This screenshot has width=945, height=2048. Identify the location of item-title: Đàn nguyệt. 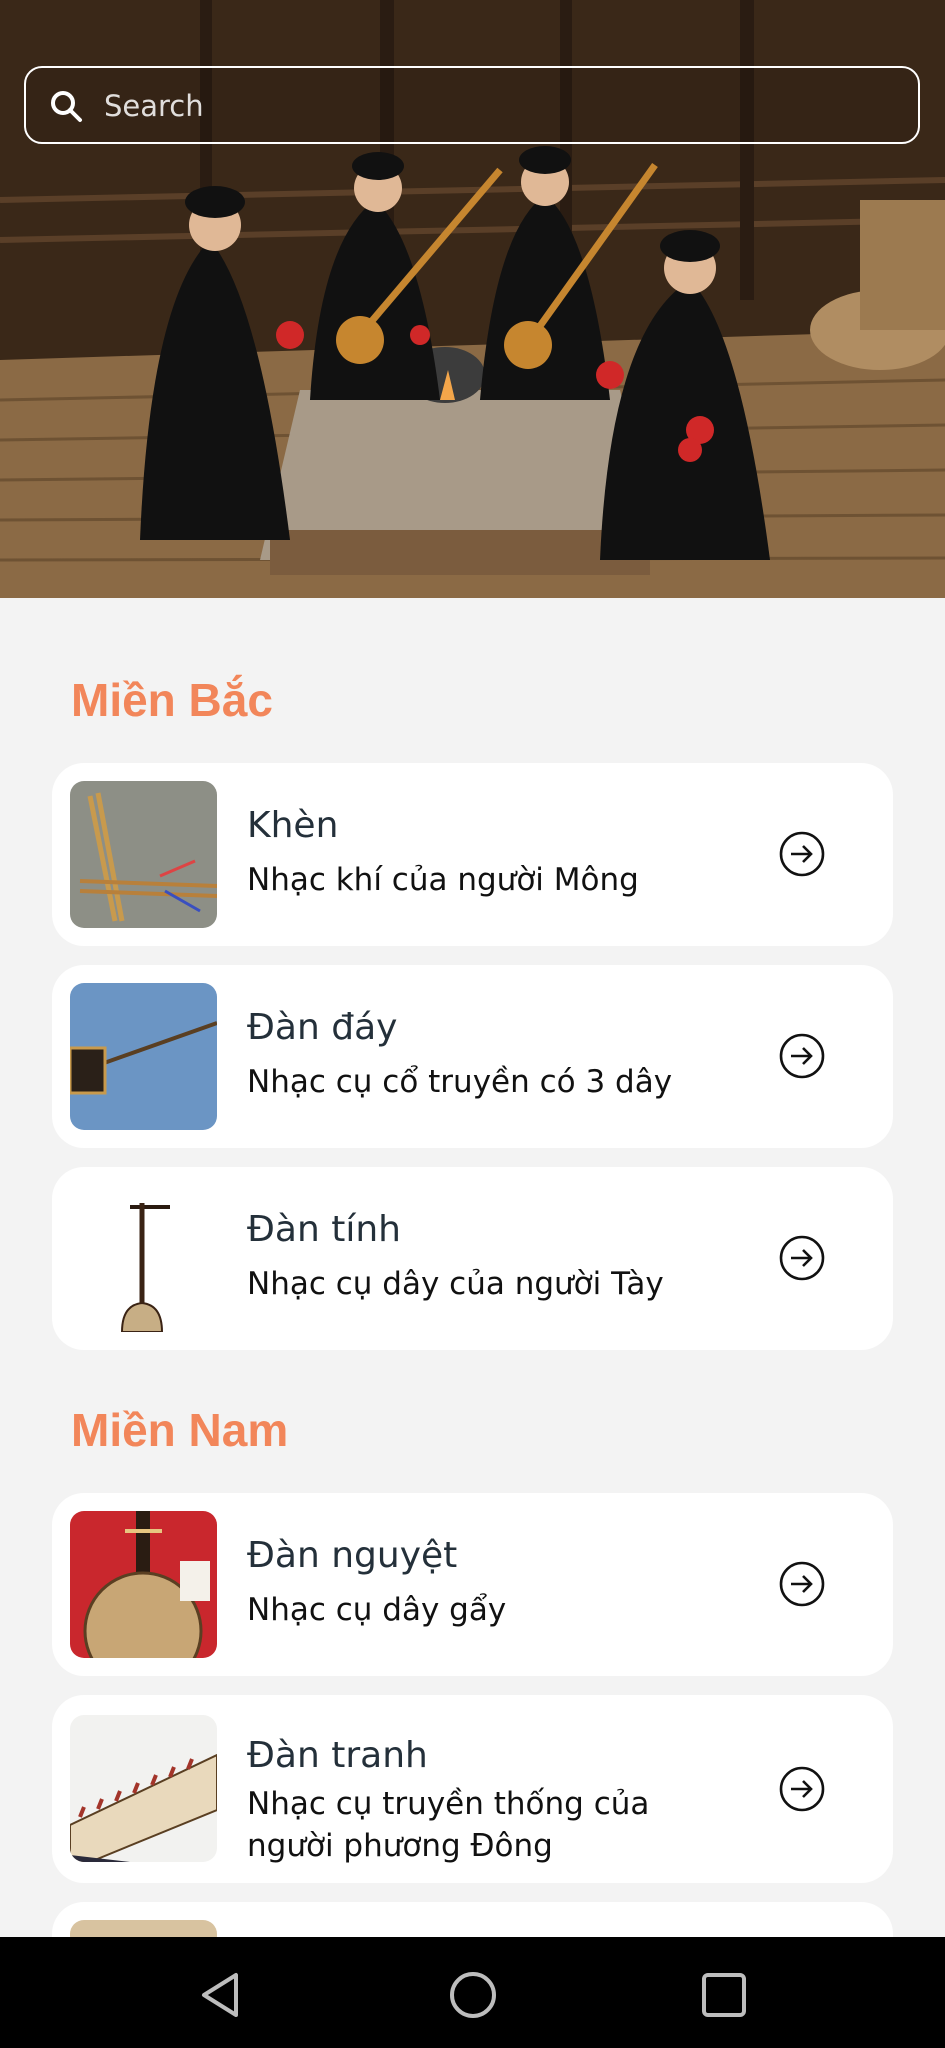
(352, 1555).